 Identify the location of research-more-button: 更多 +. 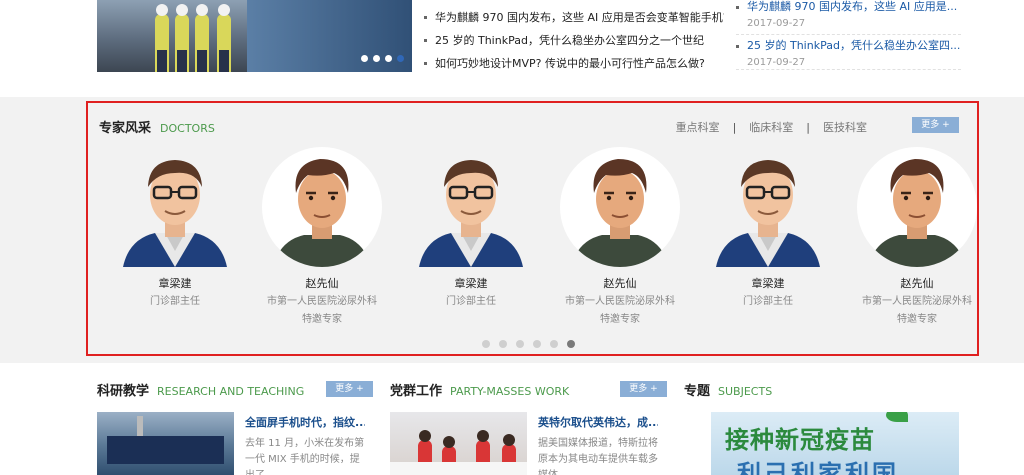
(349, 389).